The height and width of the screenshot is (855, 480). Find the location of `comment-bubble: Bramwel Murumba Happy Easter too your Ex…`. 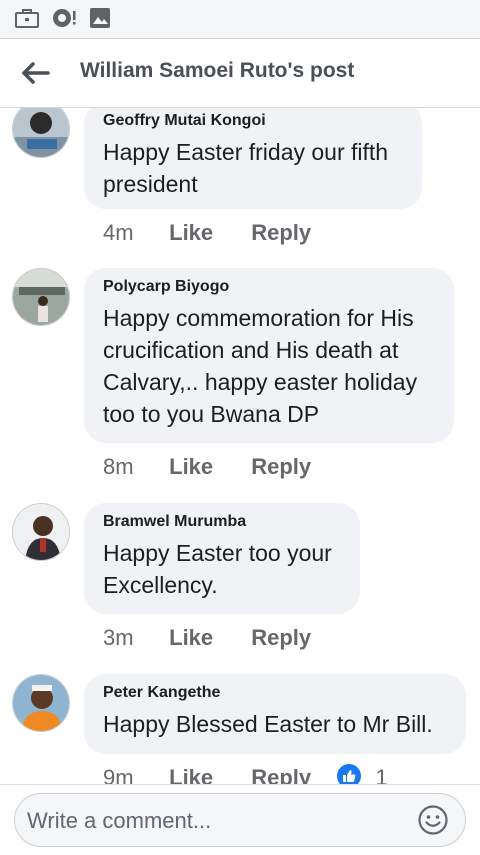

comment-bubble: Bramwel Murumba Happy Easter too your Ex… is located at coordinates (222, 558).